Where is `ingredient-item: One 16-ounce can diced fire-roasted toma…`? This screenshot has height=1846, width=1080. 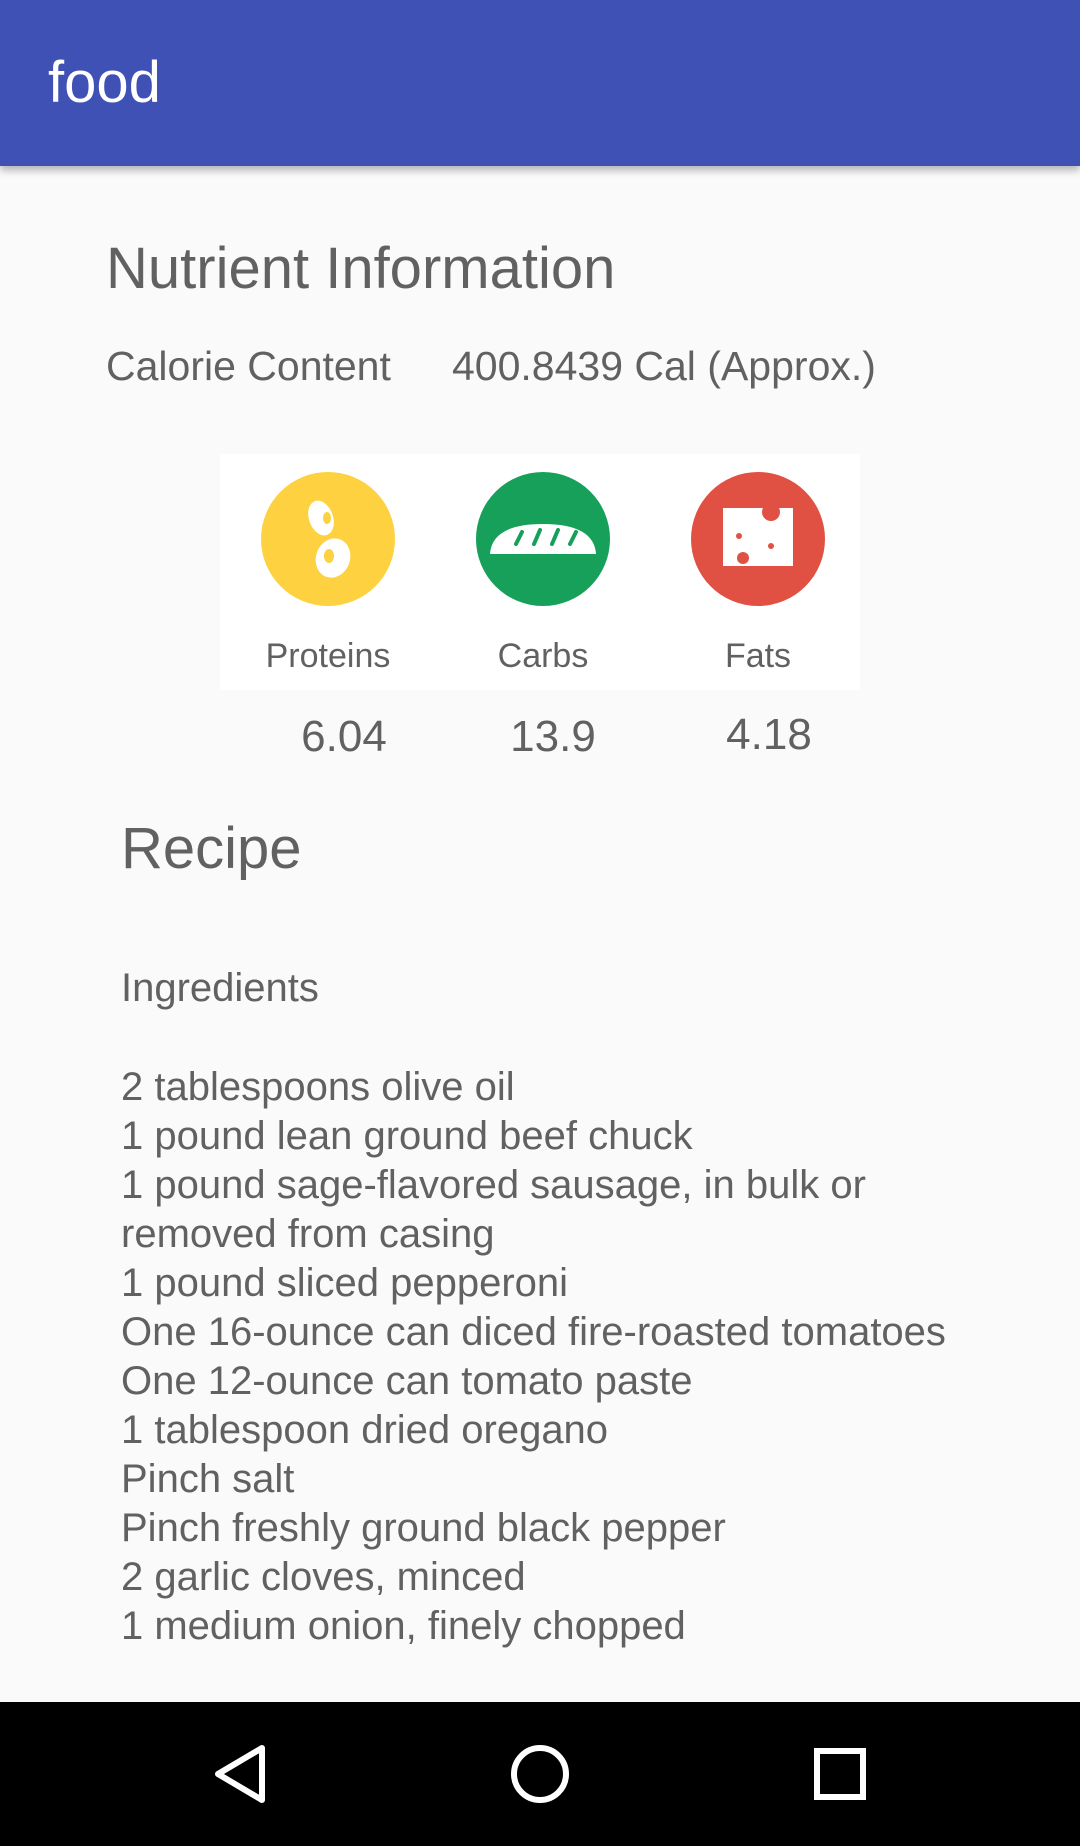
ingredient-item: One 16-ounce can diced fire-roasted toma… is located at coordinates (533, 1332).